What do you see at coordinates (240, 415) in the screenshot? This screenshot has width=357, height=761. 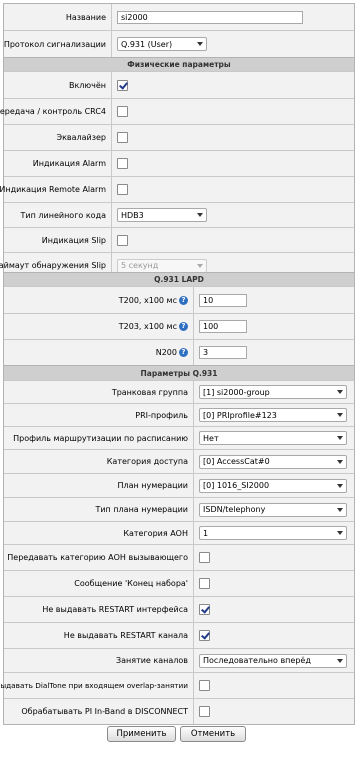 I see `pri-value: [0] PRIprofile#123` at bounding box center [240, 415].